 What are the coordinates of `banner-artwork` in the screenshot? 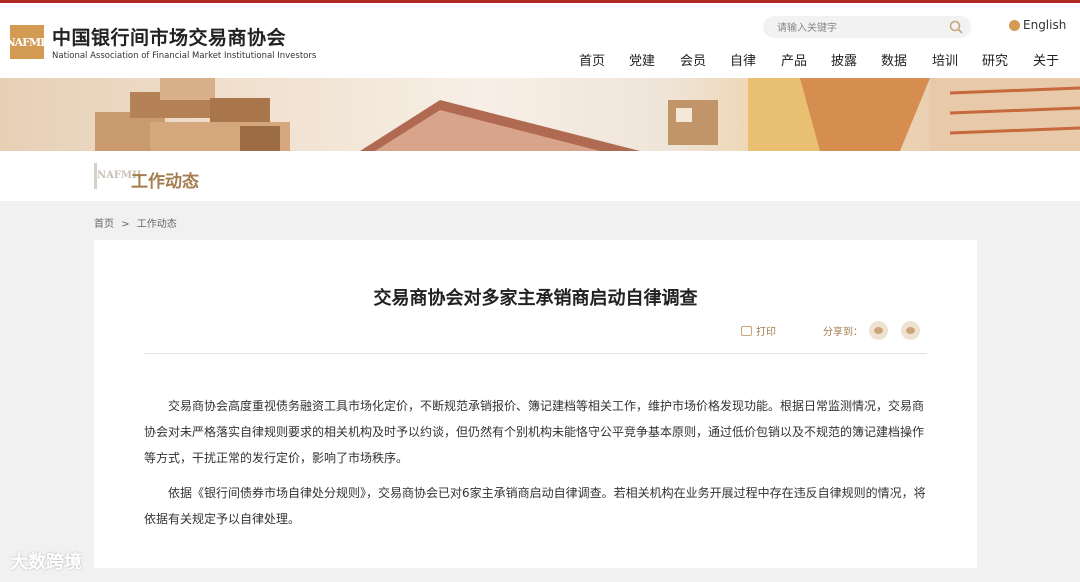 It's located at (587, 114).